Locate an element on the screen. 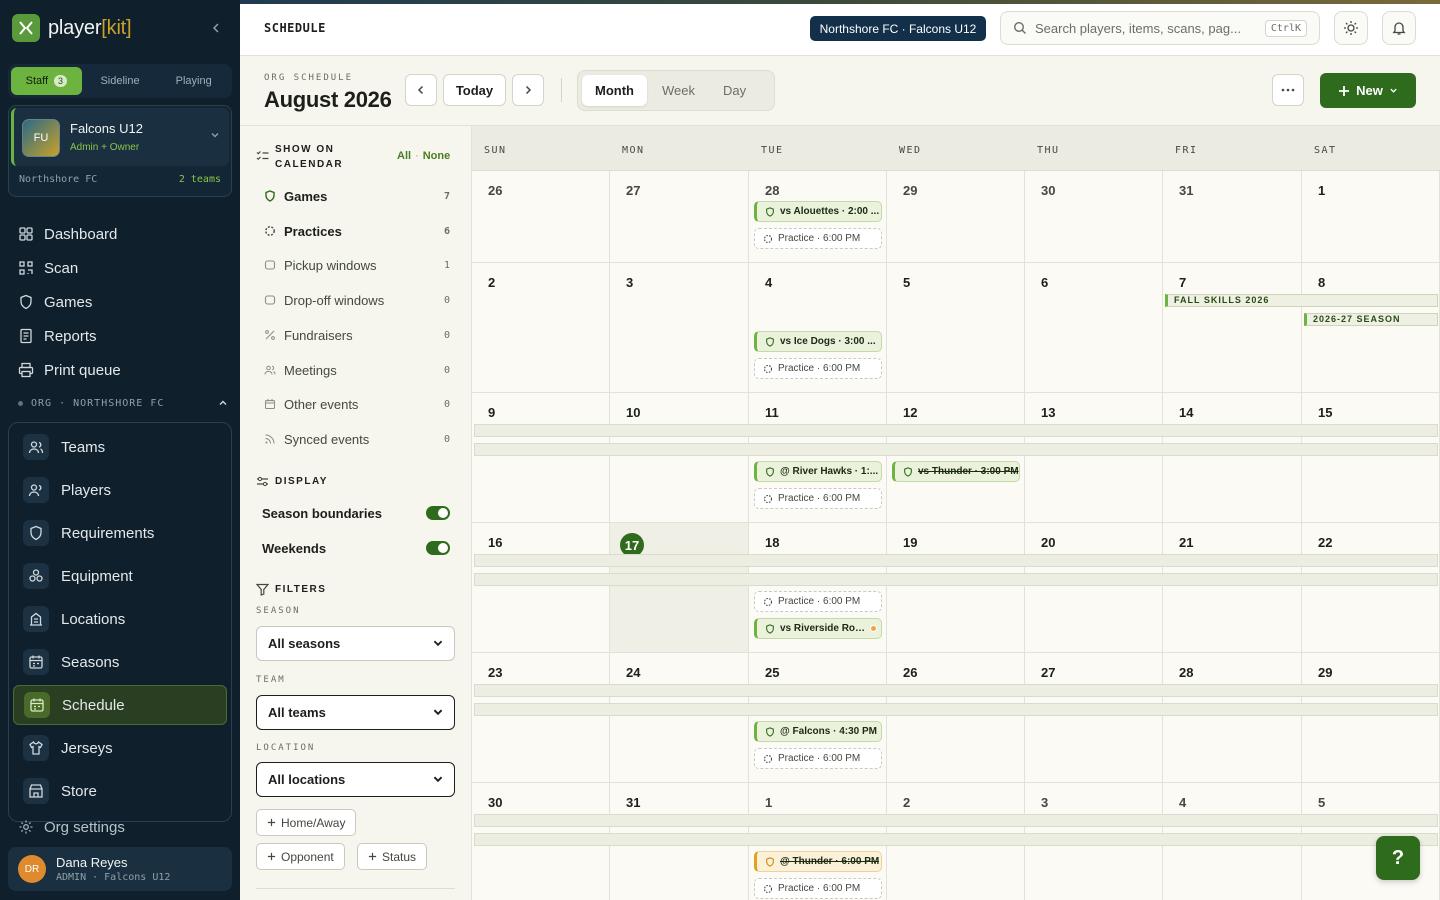 The image size is (1440, 900). day-cell: 1 is located at coordinates (1371, 217).